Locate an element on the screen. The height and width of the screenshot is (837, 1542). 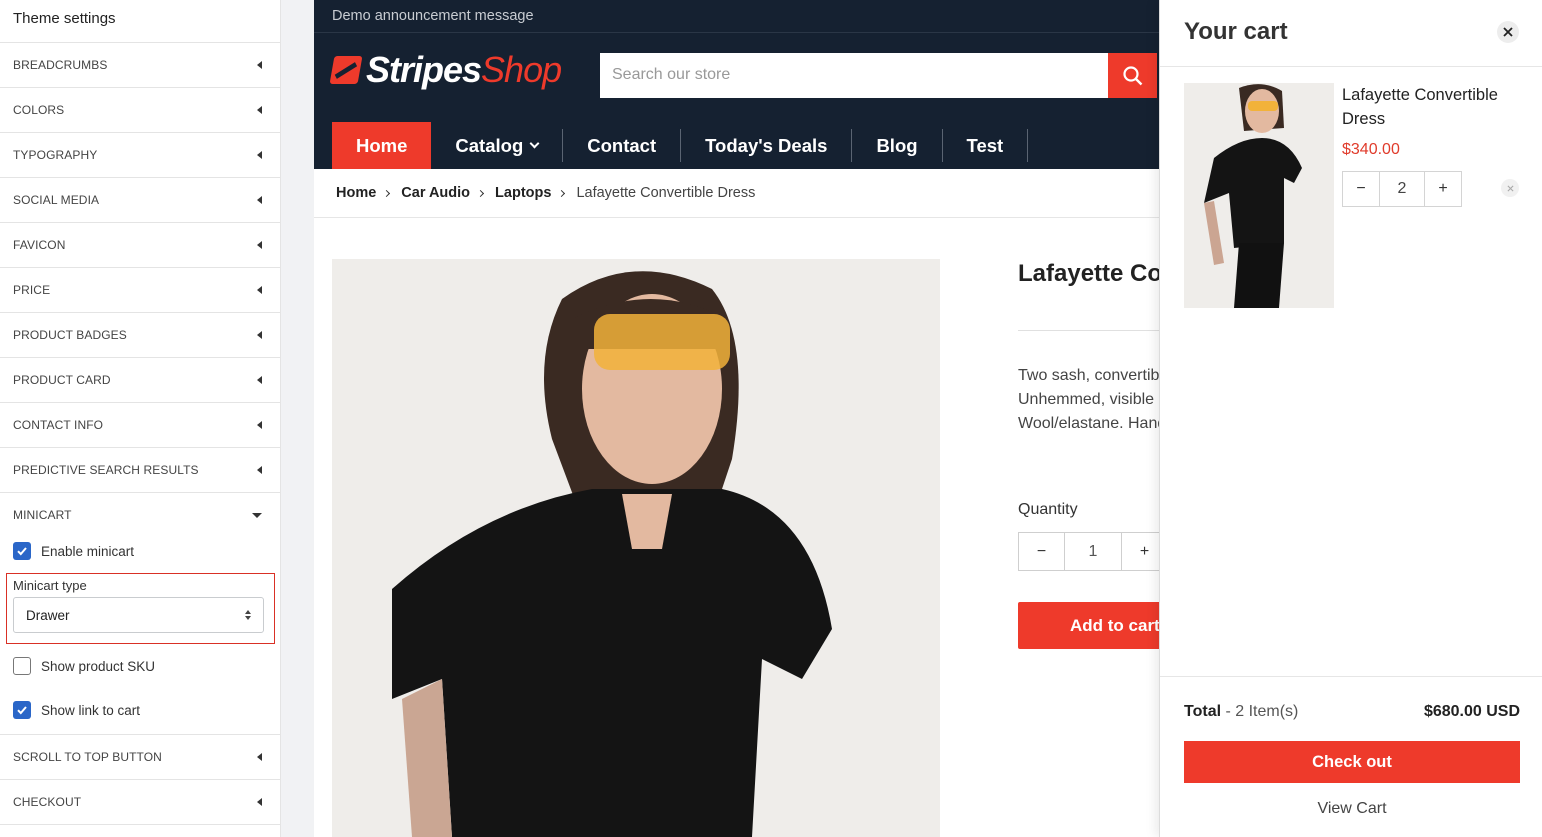
quantity-decrease-button: − is located at coordinates (1041, 551).